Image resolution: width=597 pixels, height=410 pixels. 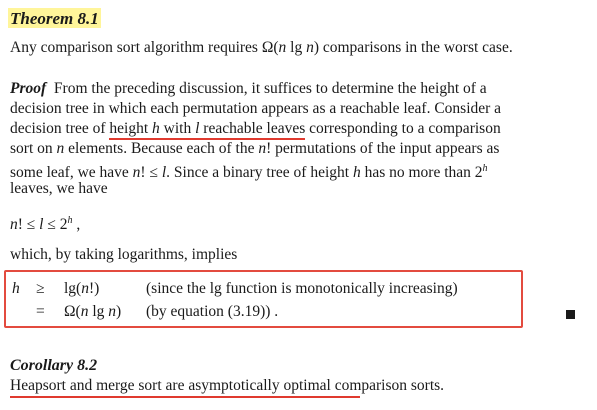 What do you see at coordinates (45, 224) in the screenshot?
I see `inequality: n! ≤ l ≤ 2h ,` at bounding box center [45, 224].